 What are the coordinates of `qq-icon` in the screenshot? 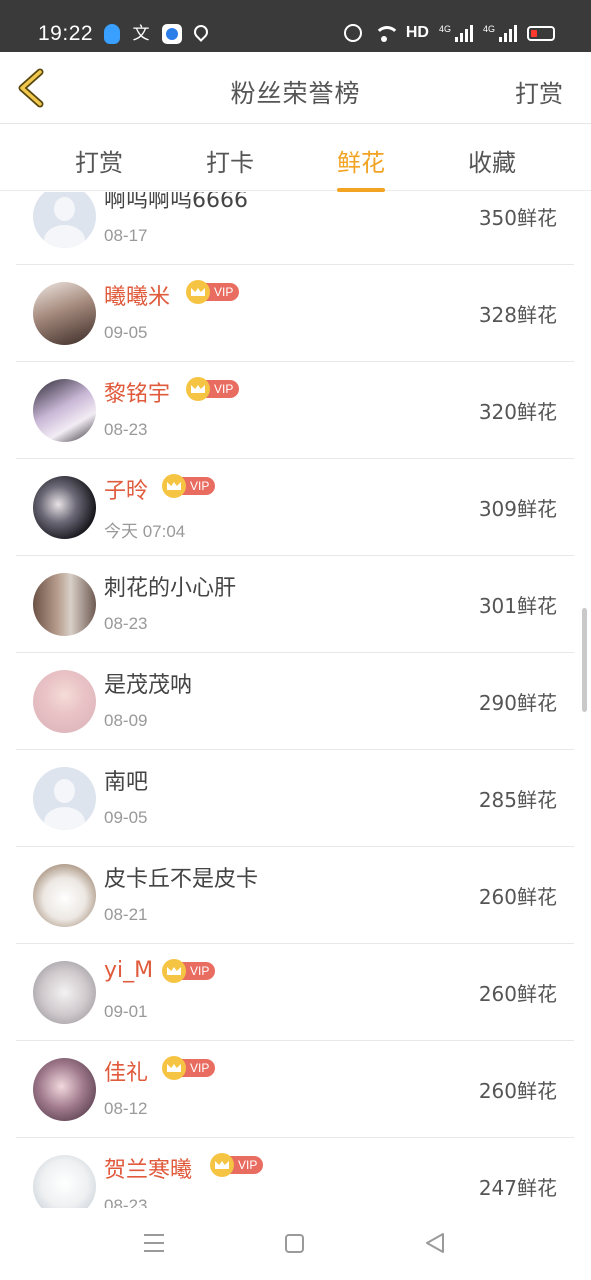 It's located at (112, 34).